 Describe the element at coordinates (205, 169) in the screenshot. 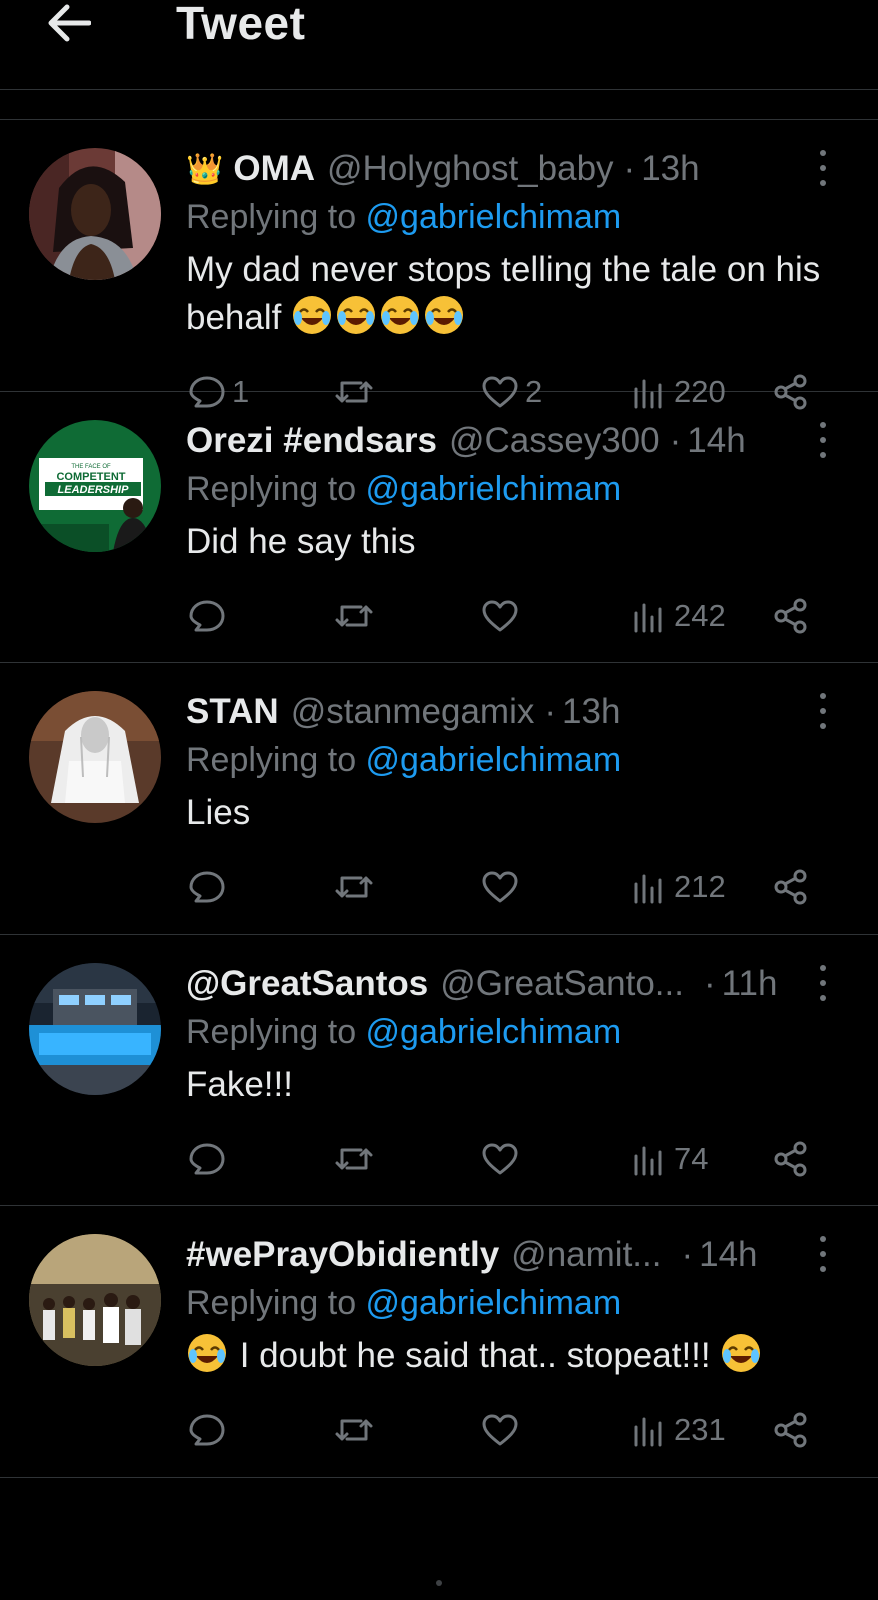

I see `crown-emoji: 👑` at that location.